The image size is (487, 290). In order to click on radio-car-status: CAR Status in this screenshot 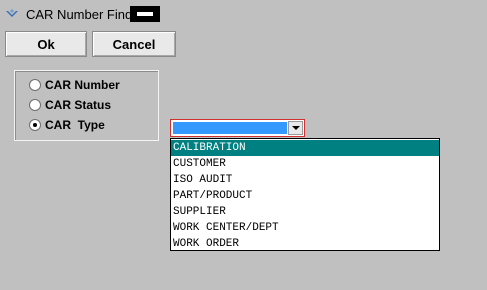, I will do `click(70, 105)`.